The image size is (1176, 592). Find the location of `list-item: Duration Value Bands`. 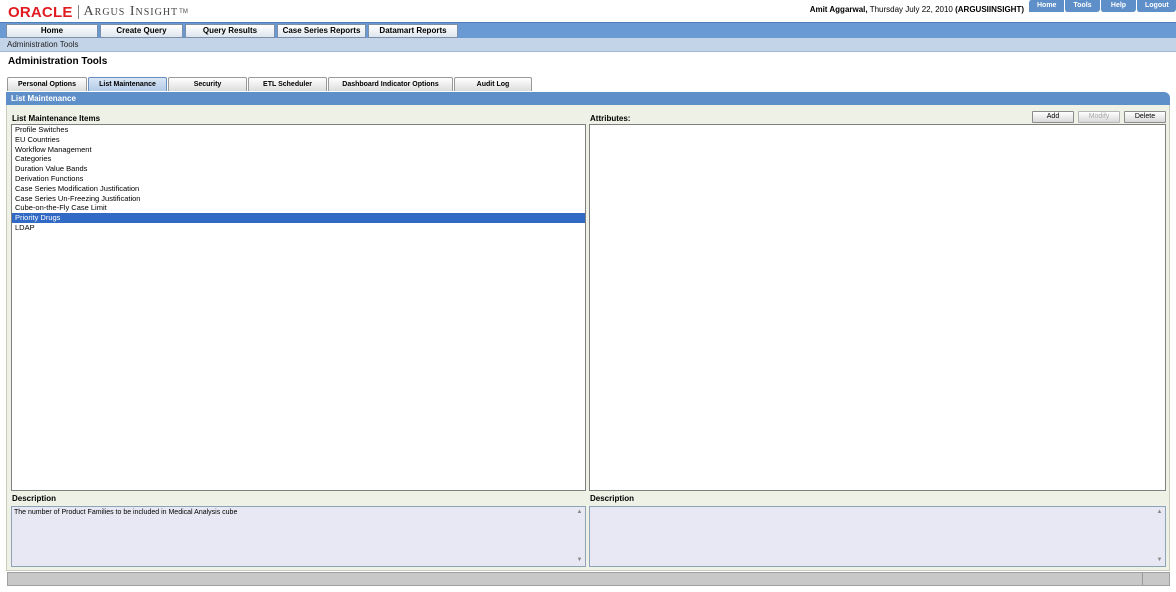

list-item: Duration Value Bands is located at coordinates (298, 169).